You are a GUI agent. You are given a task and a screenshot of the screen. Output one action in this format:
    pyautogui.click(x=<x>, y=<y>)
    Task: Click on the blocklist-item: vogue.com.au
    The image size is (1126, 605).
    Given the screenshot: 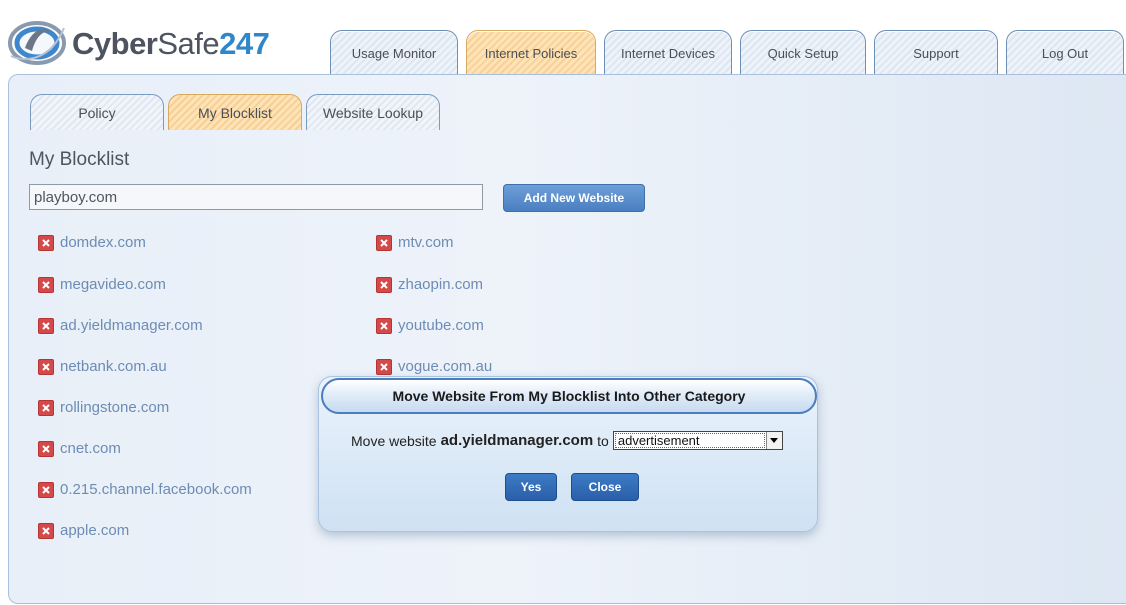 What is the action you would take?
    pyautogui.click(x=434, y=366)
    